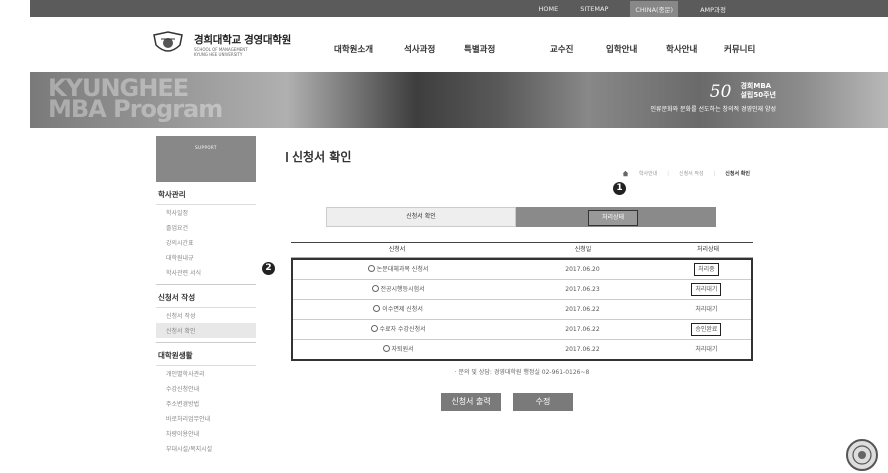 Image resolution: width=888 pixels, height=473 pixels. Describe the element at coordinates (549, 9) in the screenshot. I see `home-link: HOME` at that location.